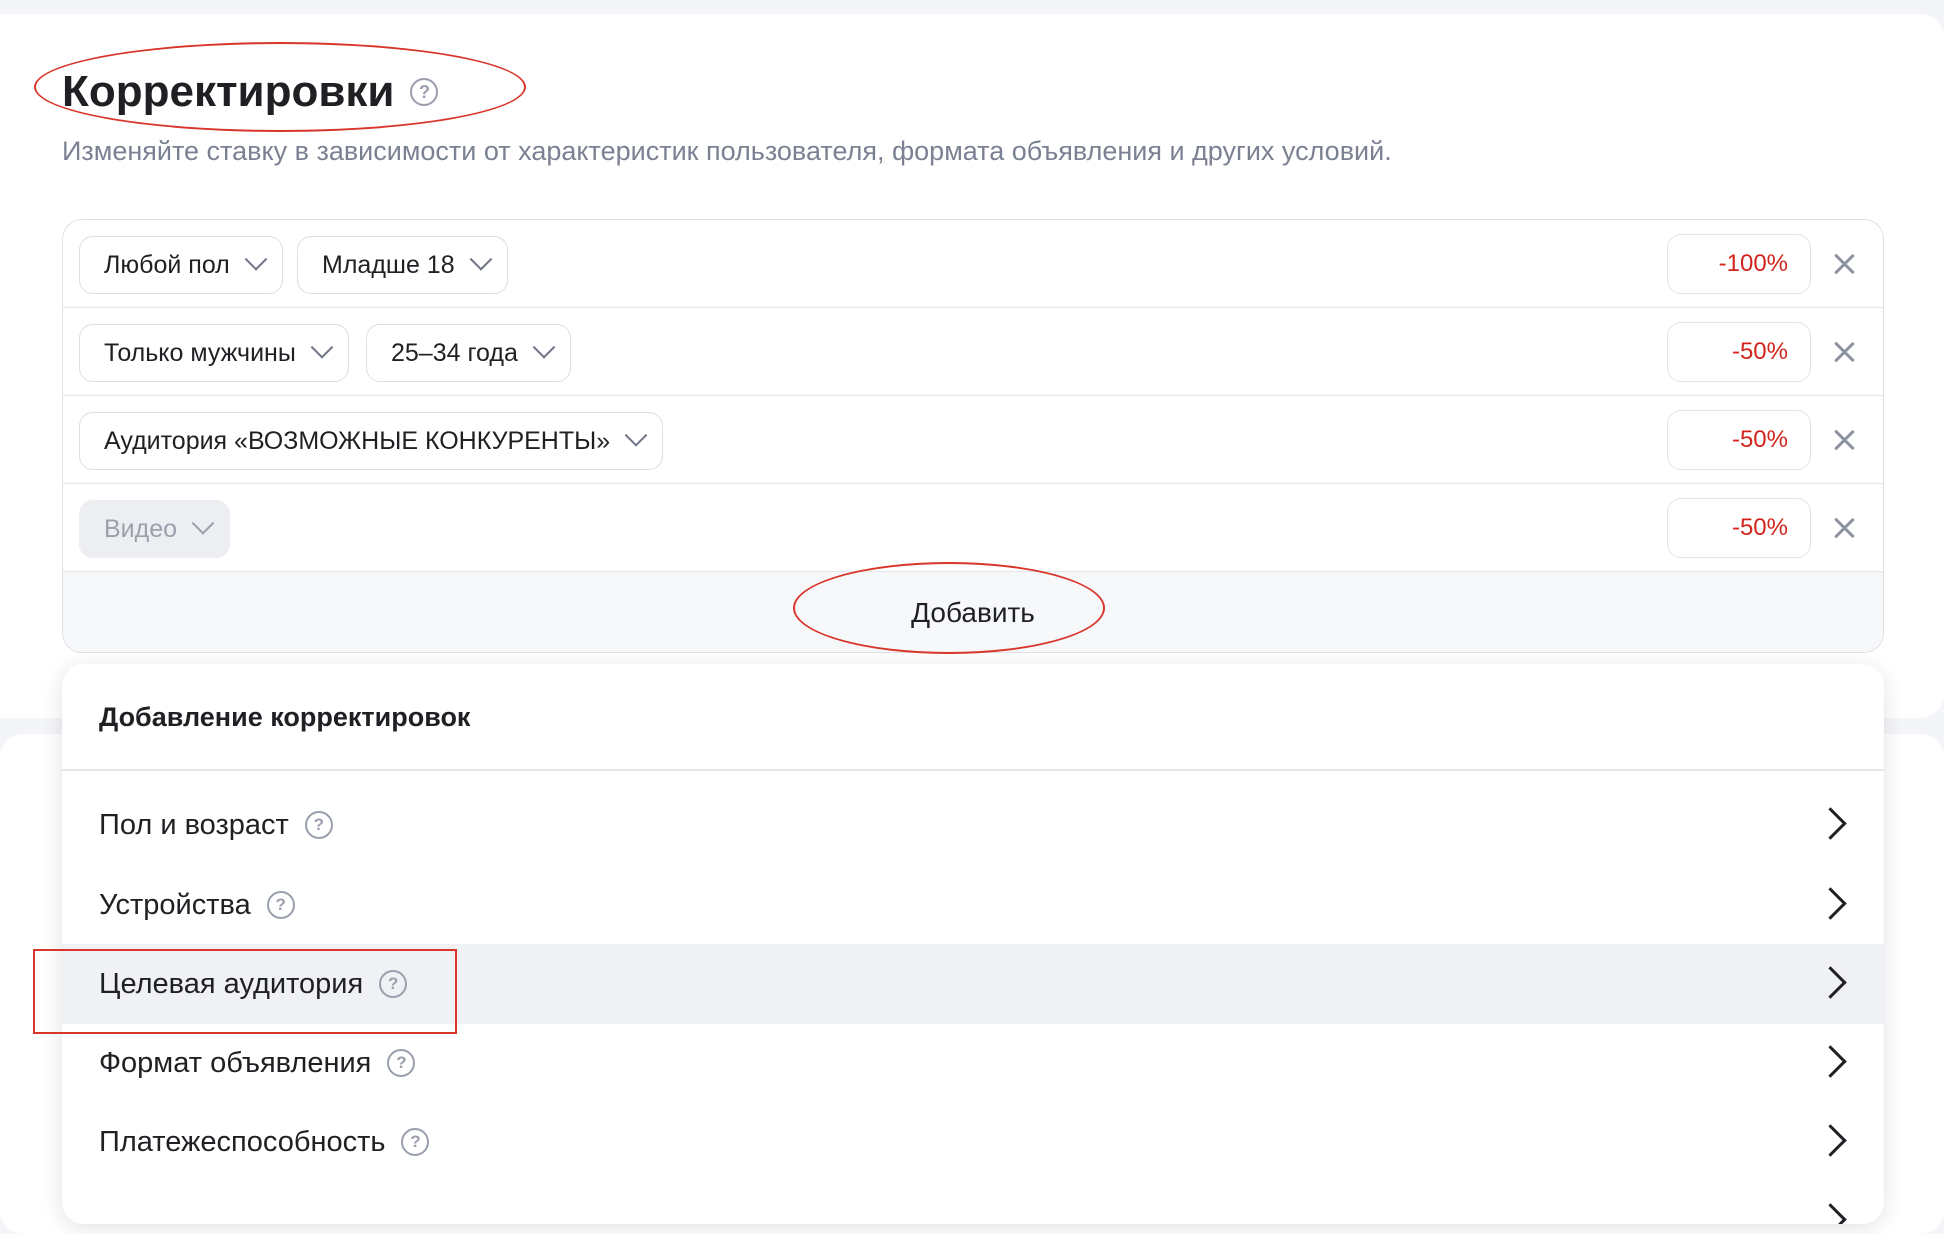 This screenshot has height=1234, width=1944. What do you see at coordinates (200, 352) in the screenshot?
I see `select-value: Только мужчины` at bounding box center [200, 352].